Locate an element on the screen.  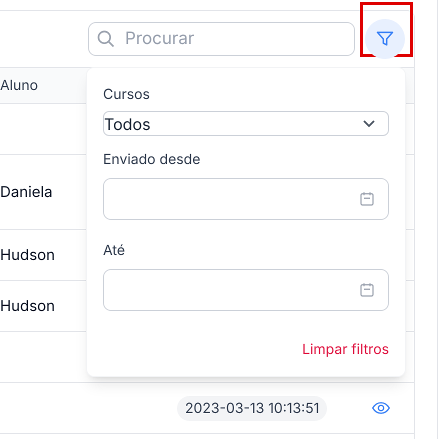
chevron-down-icon is located at coordinates (369, 123).